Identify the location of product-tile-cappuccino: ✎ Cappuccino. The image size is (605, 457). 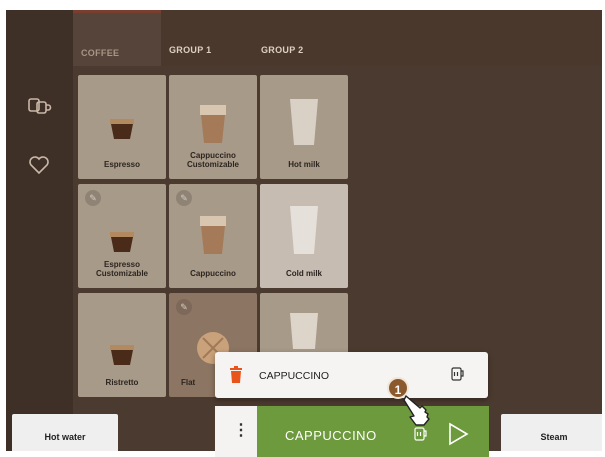
(213, 236).